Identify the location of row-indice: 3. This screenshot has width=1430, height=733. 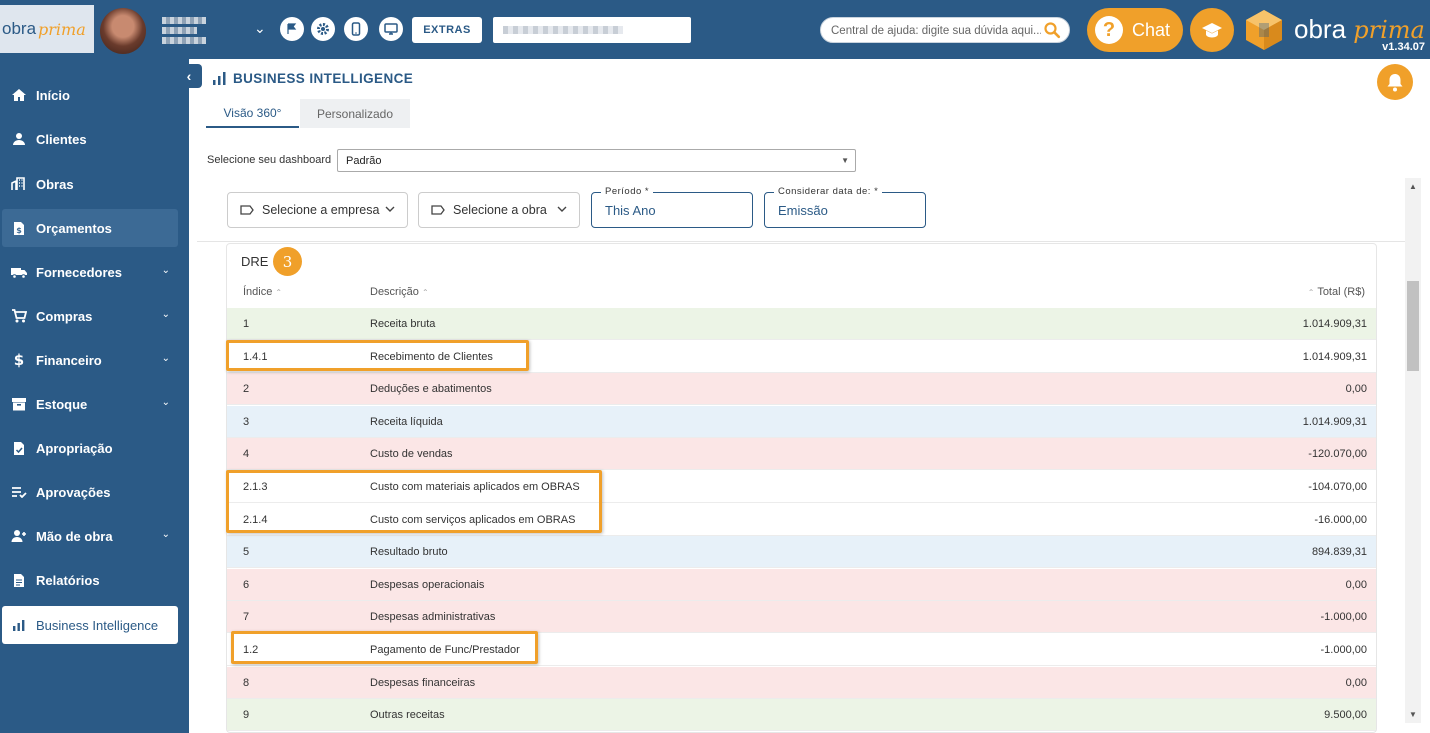
(246, 421).